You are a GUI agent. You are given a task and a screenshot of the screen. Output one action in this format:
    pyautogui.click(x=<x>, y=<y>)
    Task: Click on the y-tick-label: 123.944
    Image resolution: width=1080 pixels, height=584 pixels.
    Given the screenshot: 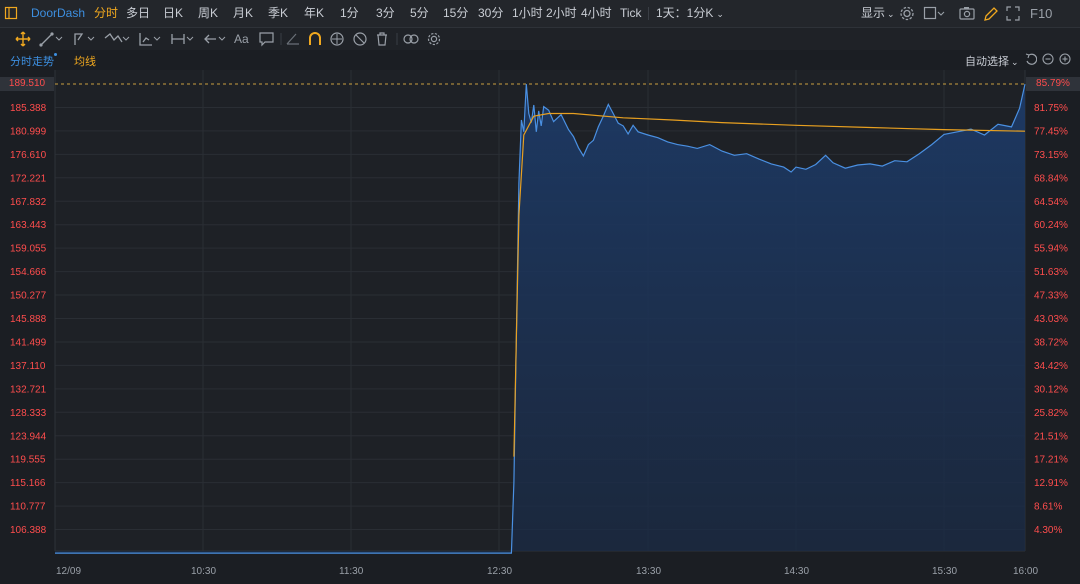 What is the action you would take?
    pyautogui.click(x=28, y=436)
    